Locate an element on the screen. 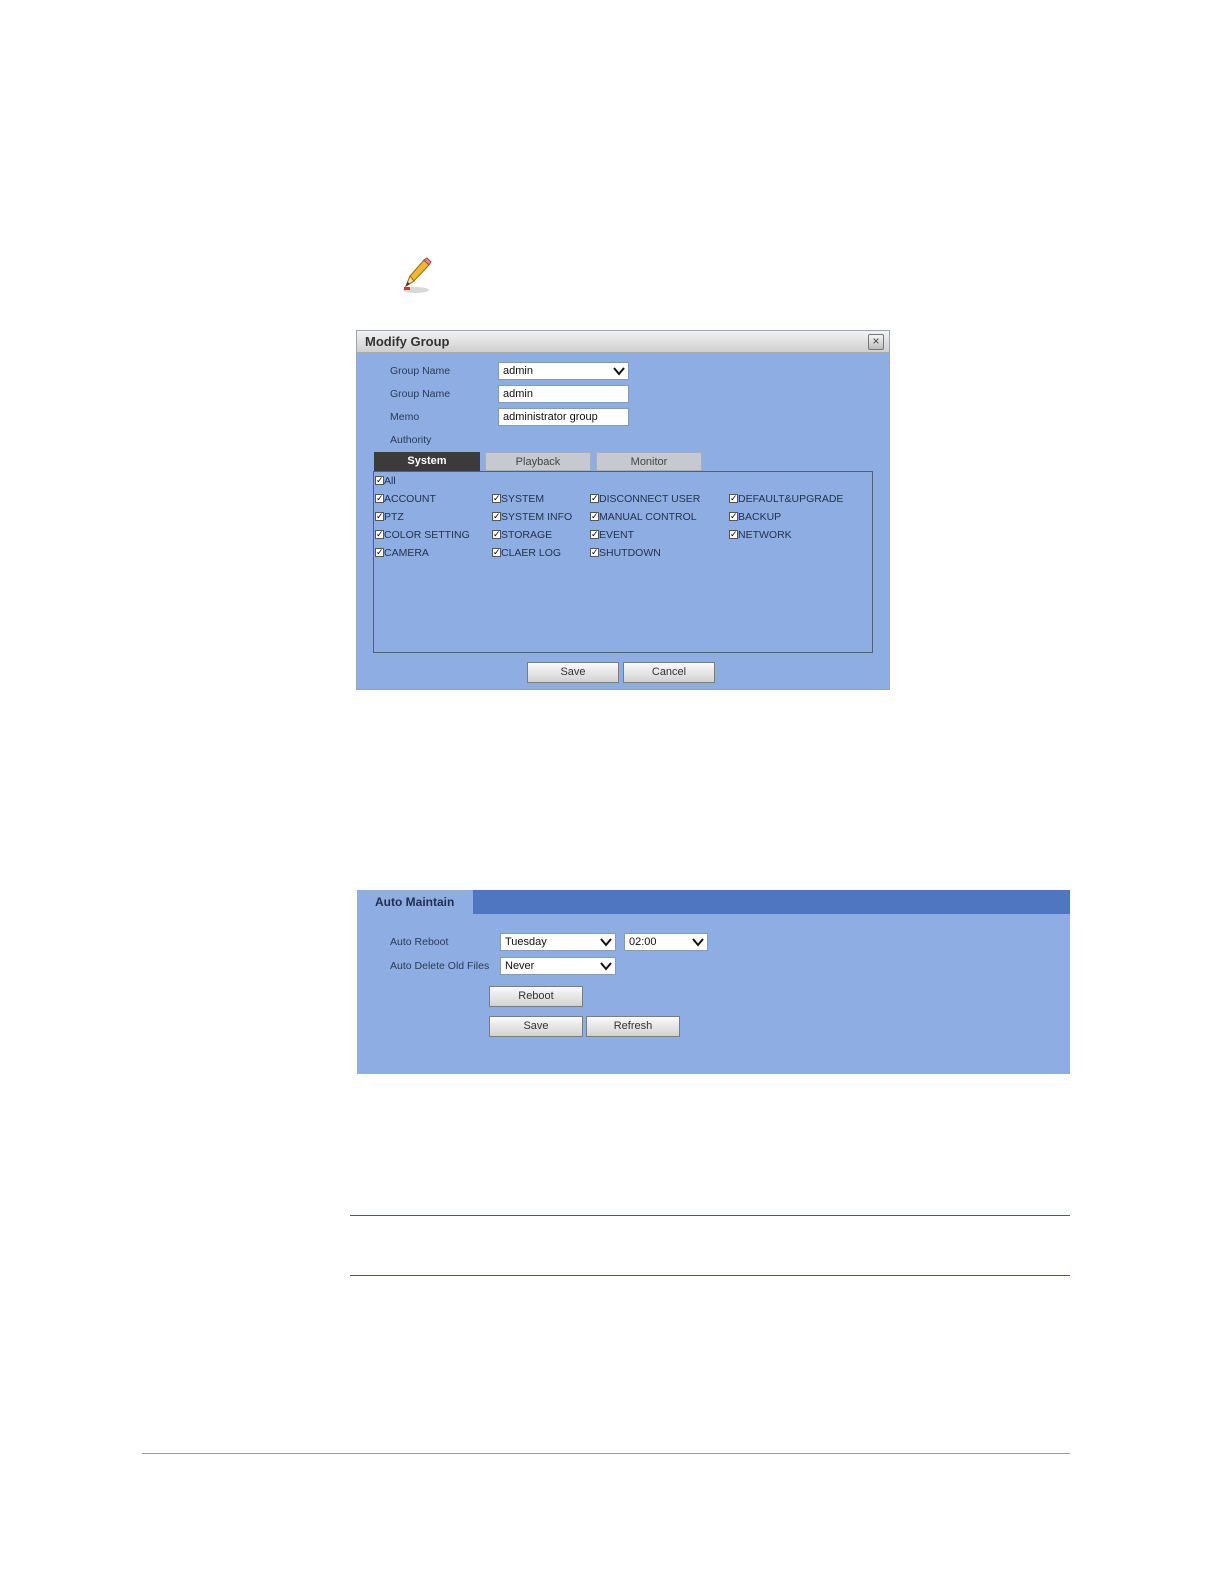  auto-maintain-title: Auto Maintain is located at coordinates (415, 902).